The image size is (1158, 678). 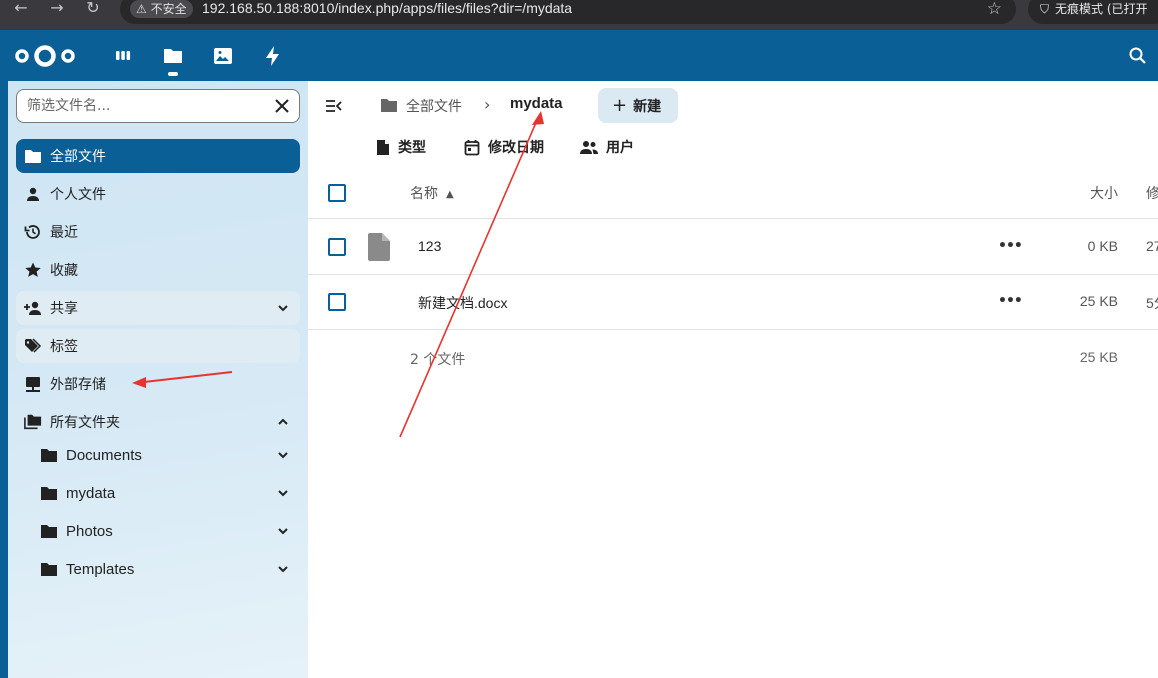 I want to click on folder-item-templates: Templates, so click(x=158, y=569).